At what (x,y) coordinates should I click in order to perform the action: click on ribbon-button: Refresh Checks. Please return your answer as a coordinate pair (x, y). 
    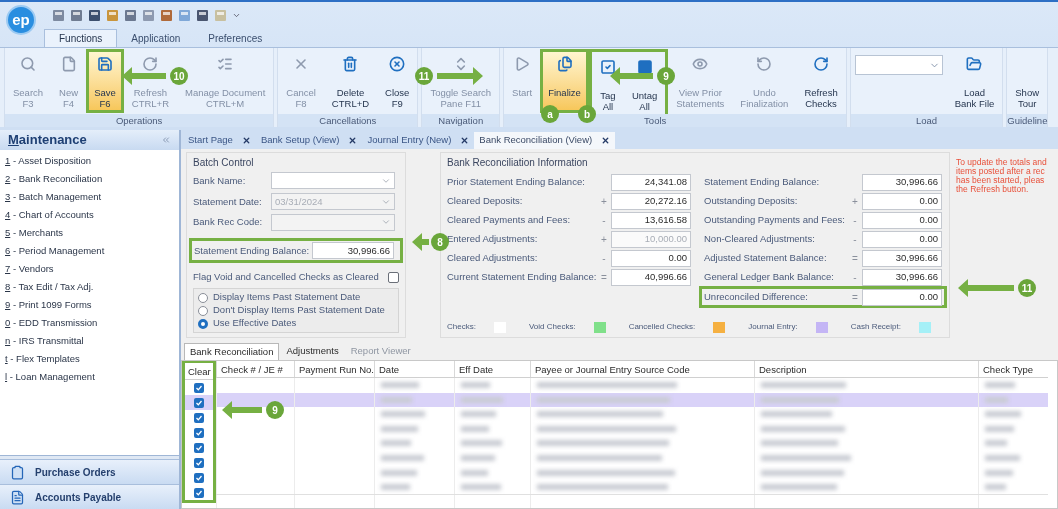
    Looking at the image, I should click on (821, 81).